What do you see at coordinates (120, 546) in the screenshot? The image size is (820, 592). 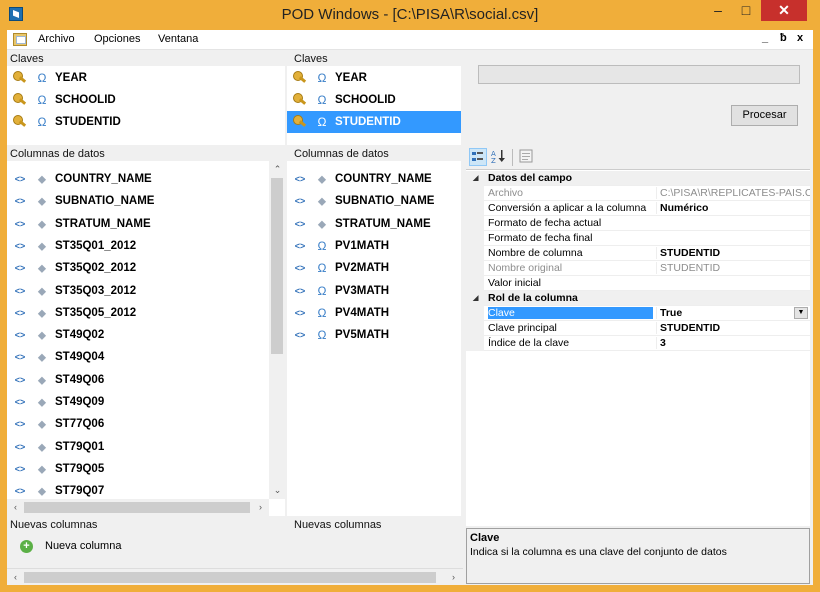 I see `new-column-item: + Nueva columna` at bounding box center [120, 546].